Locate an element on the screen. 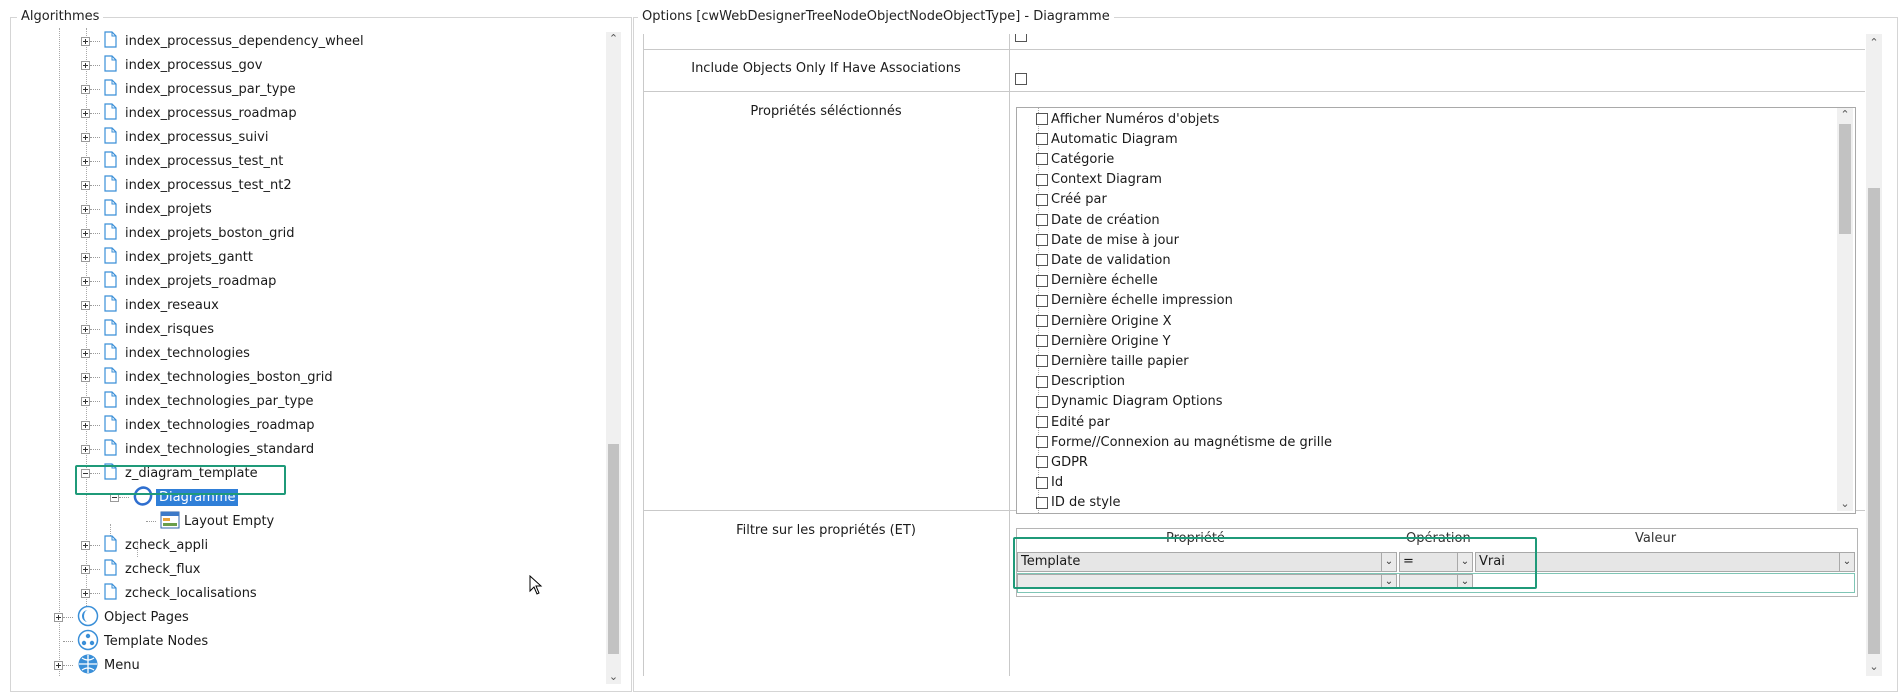  property-list-item: Dernière échelle is located at coordinates (1097, 281).